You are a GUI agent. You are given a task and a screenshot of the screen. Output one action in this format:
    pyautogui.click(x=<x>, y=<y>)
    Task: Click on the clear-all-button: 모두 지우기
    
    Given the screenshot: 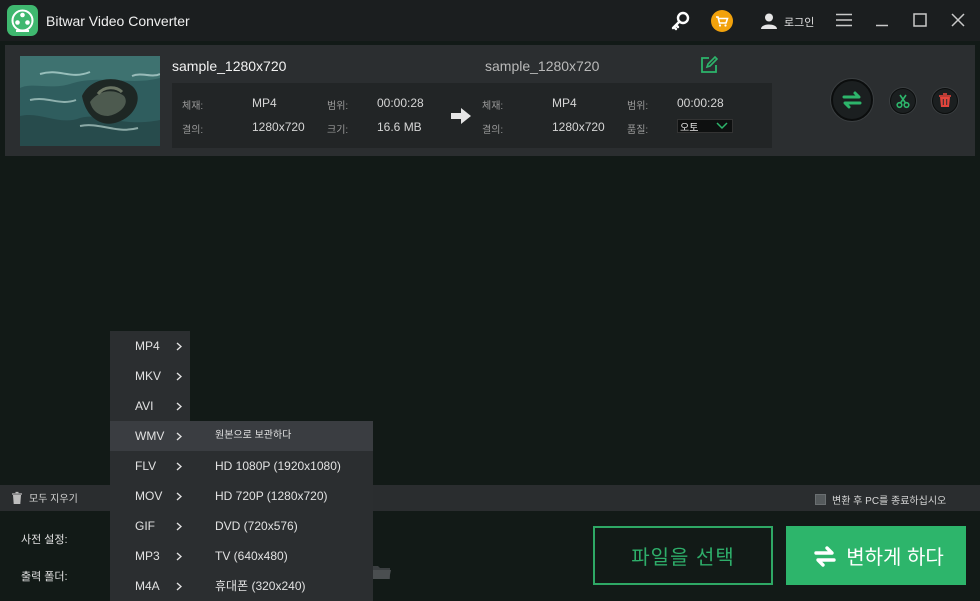 What is the action you would take?
    pyautogui.click(x=44, y=497)
    